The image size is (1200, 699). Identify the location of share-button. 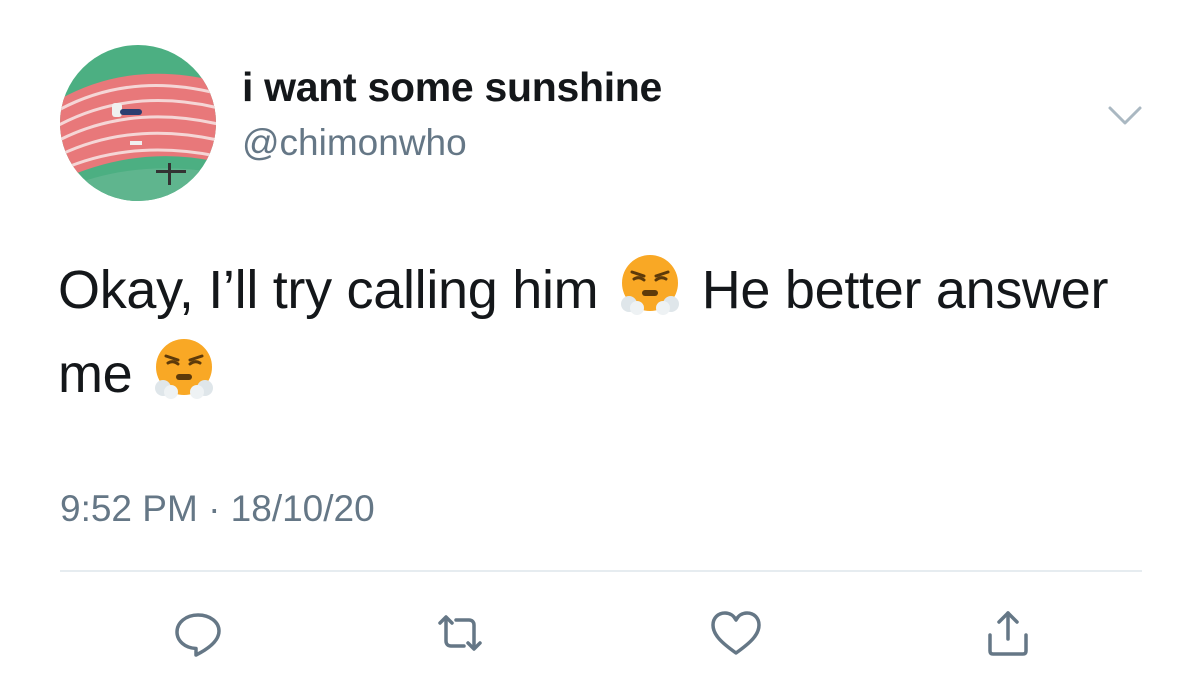
(1008, 633).